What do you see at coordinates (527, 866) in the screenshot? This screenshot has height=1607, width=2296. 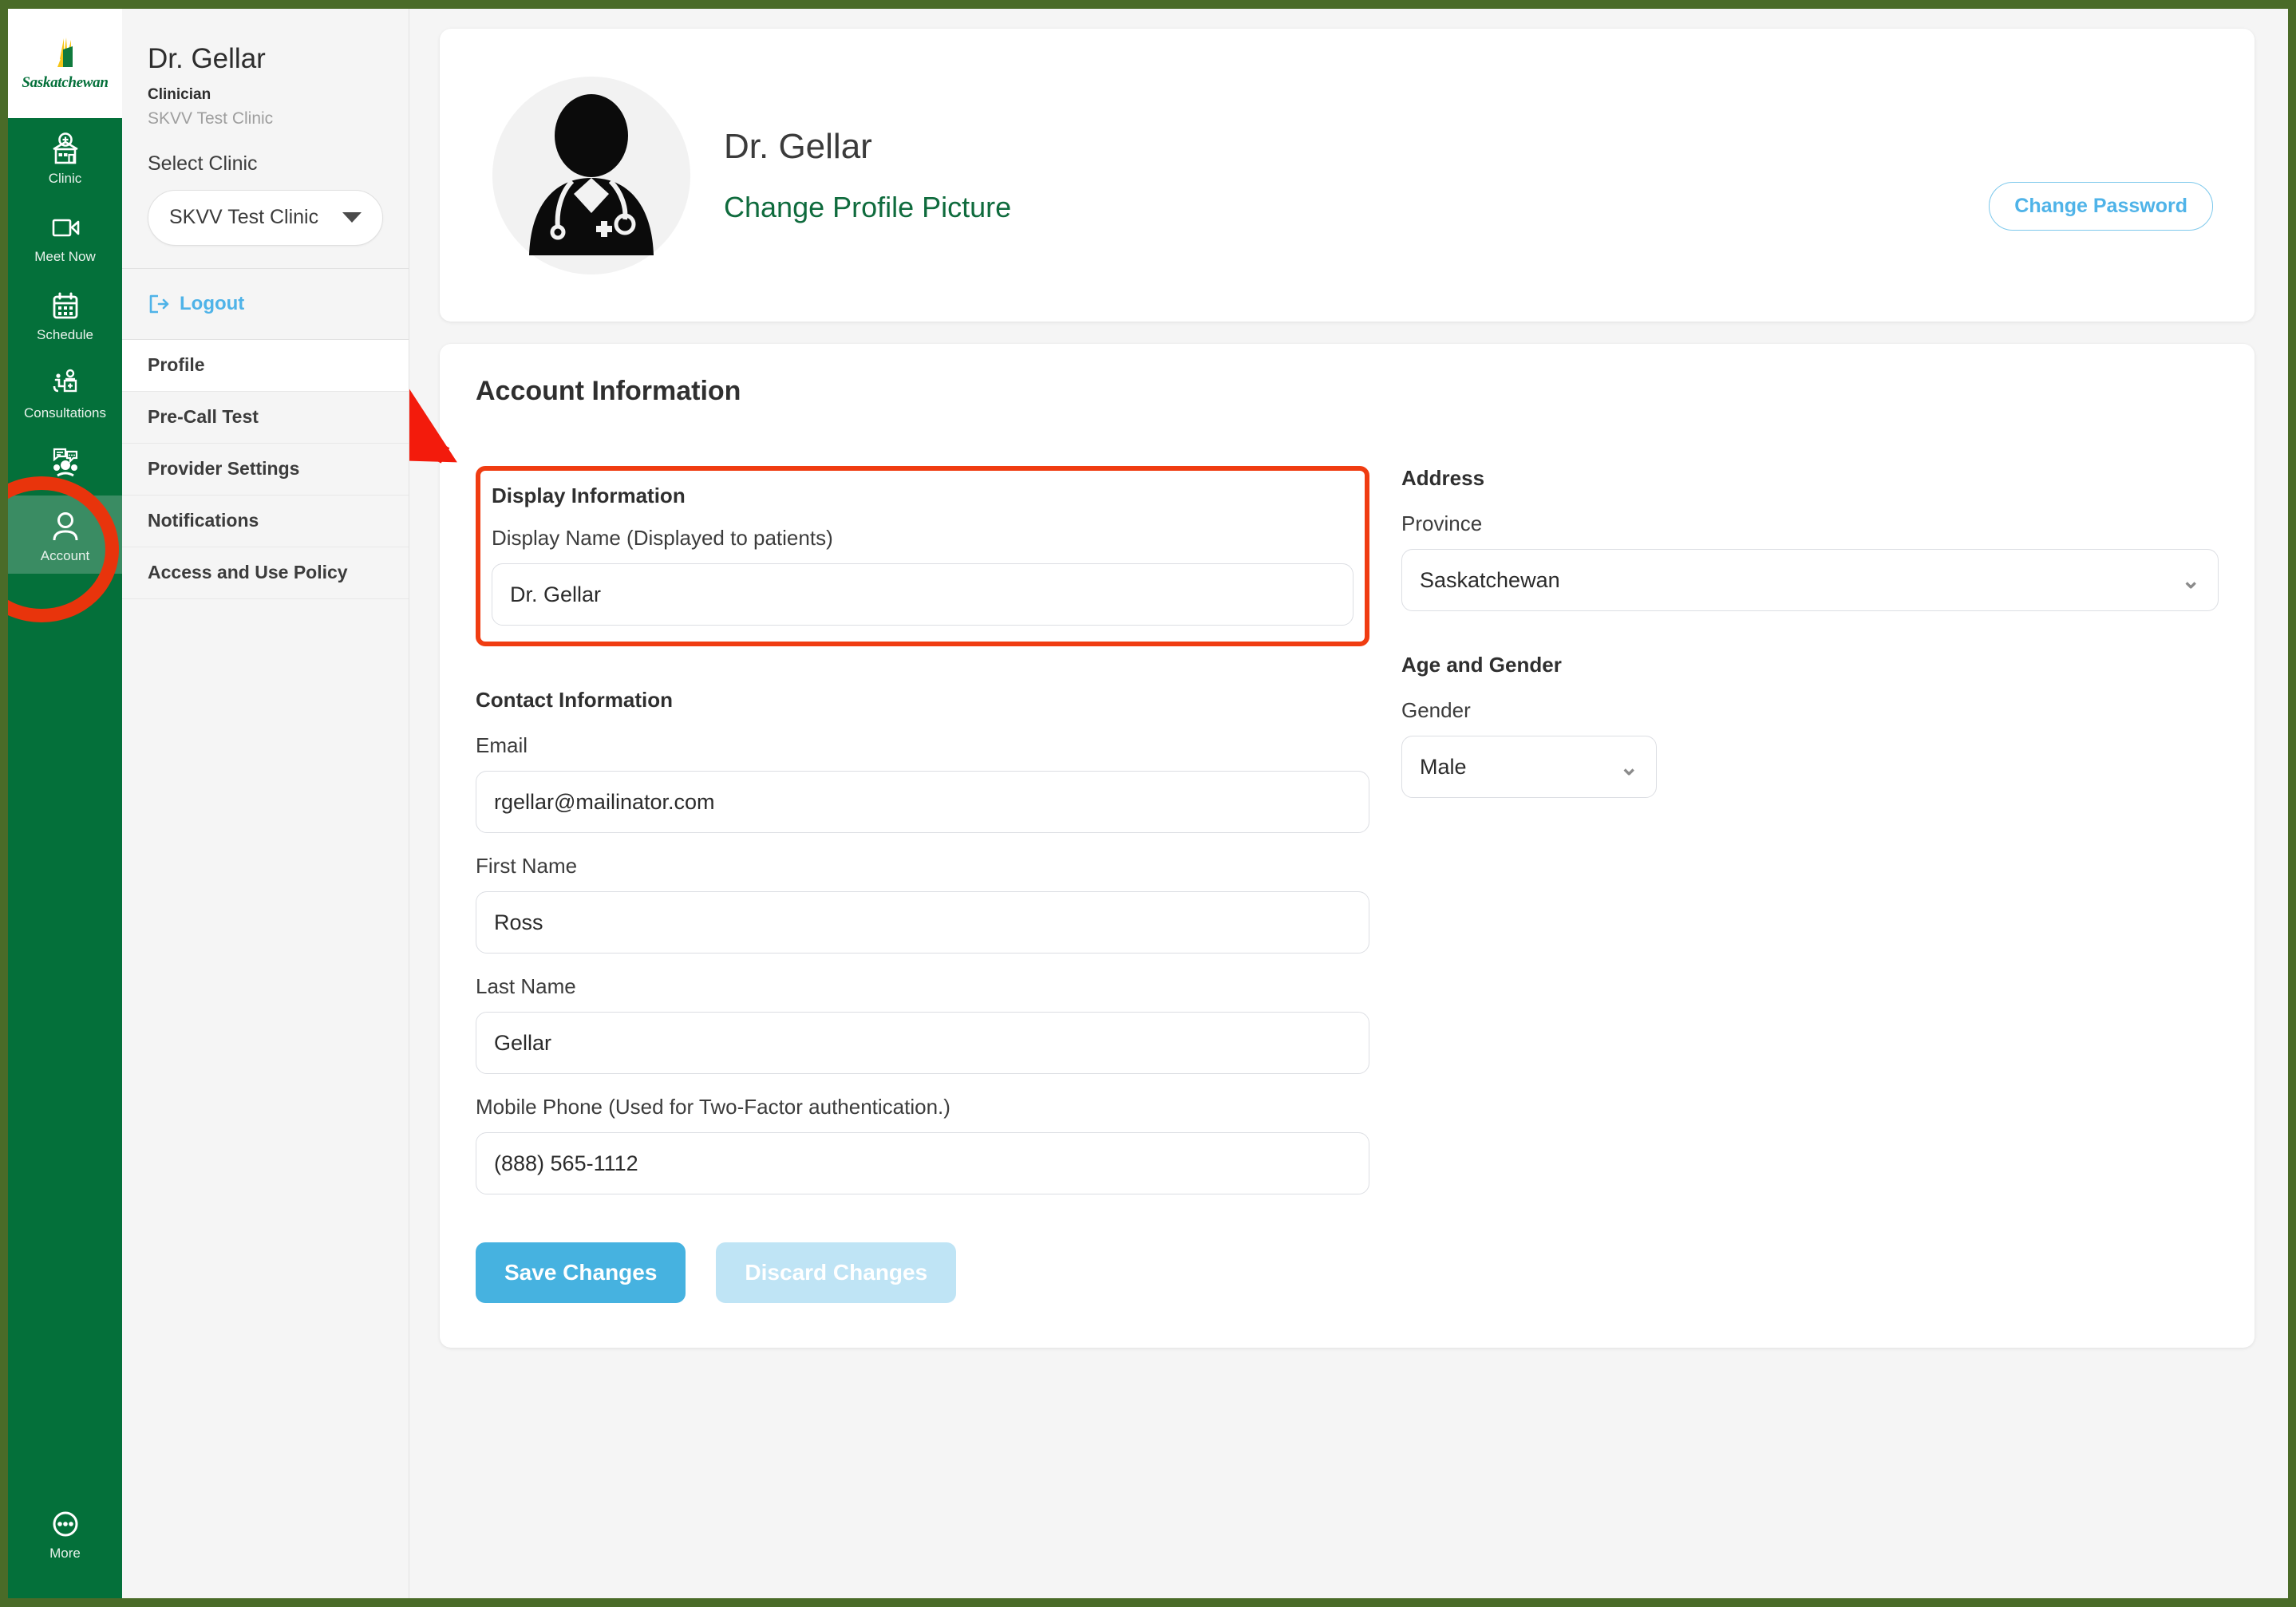 I see `first-name-label: First Name` at bounding box center [527, 866].